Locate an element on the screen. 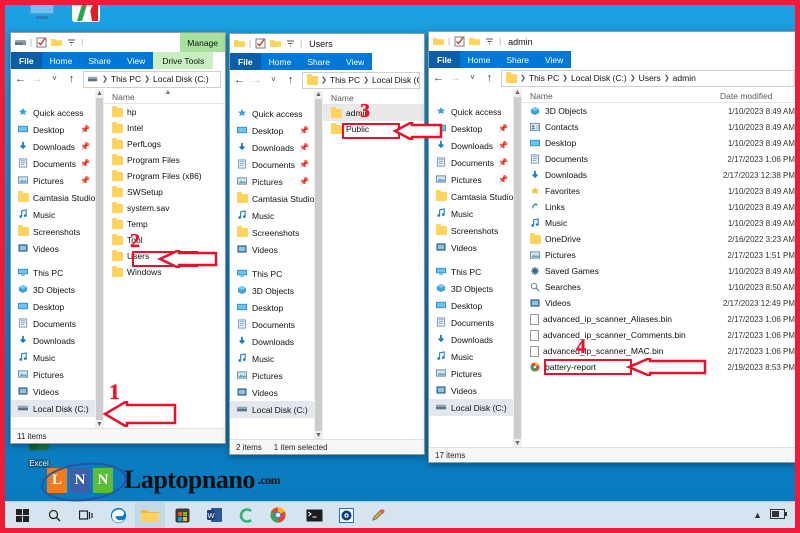  tab-view: View is located at coordinates (554, 59).